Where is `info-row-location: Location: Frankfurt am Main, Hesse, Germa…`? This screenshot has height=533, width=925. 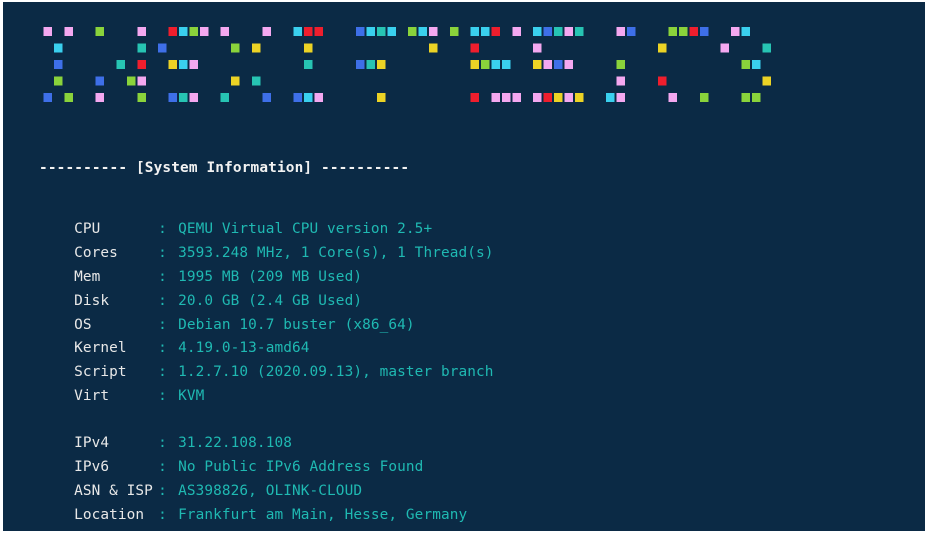 info-row-location: Location: Frankfurt am Main, Hesse, Germa… is located at coordinates (253, 512).